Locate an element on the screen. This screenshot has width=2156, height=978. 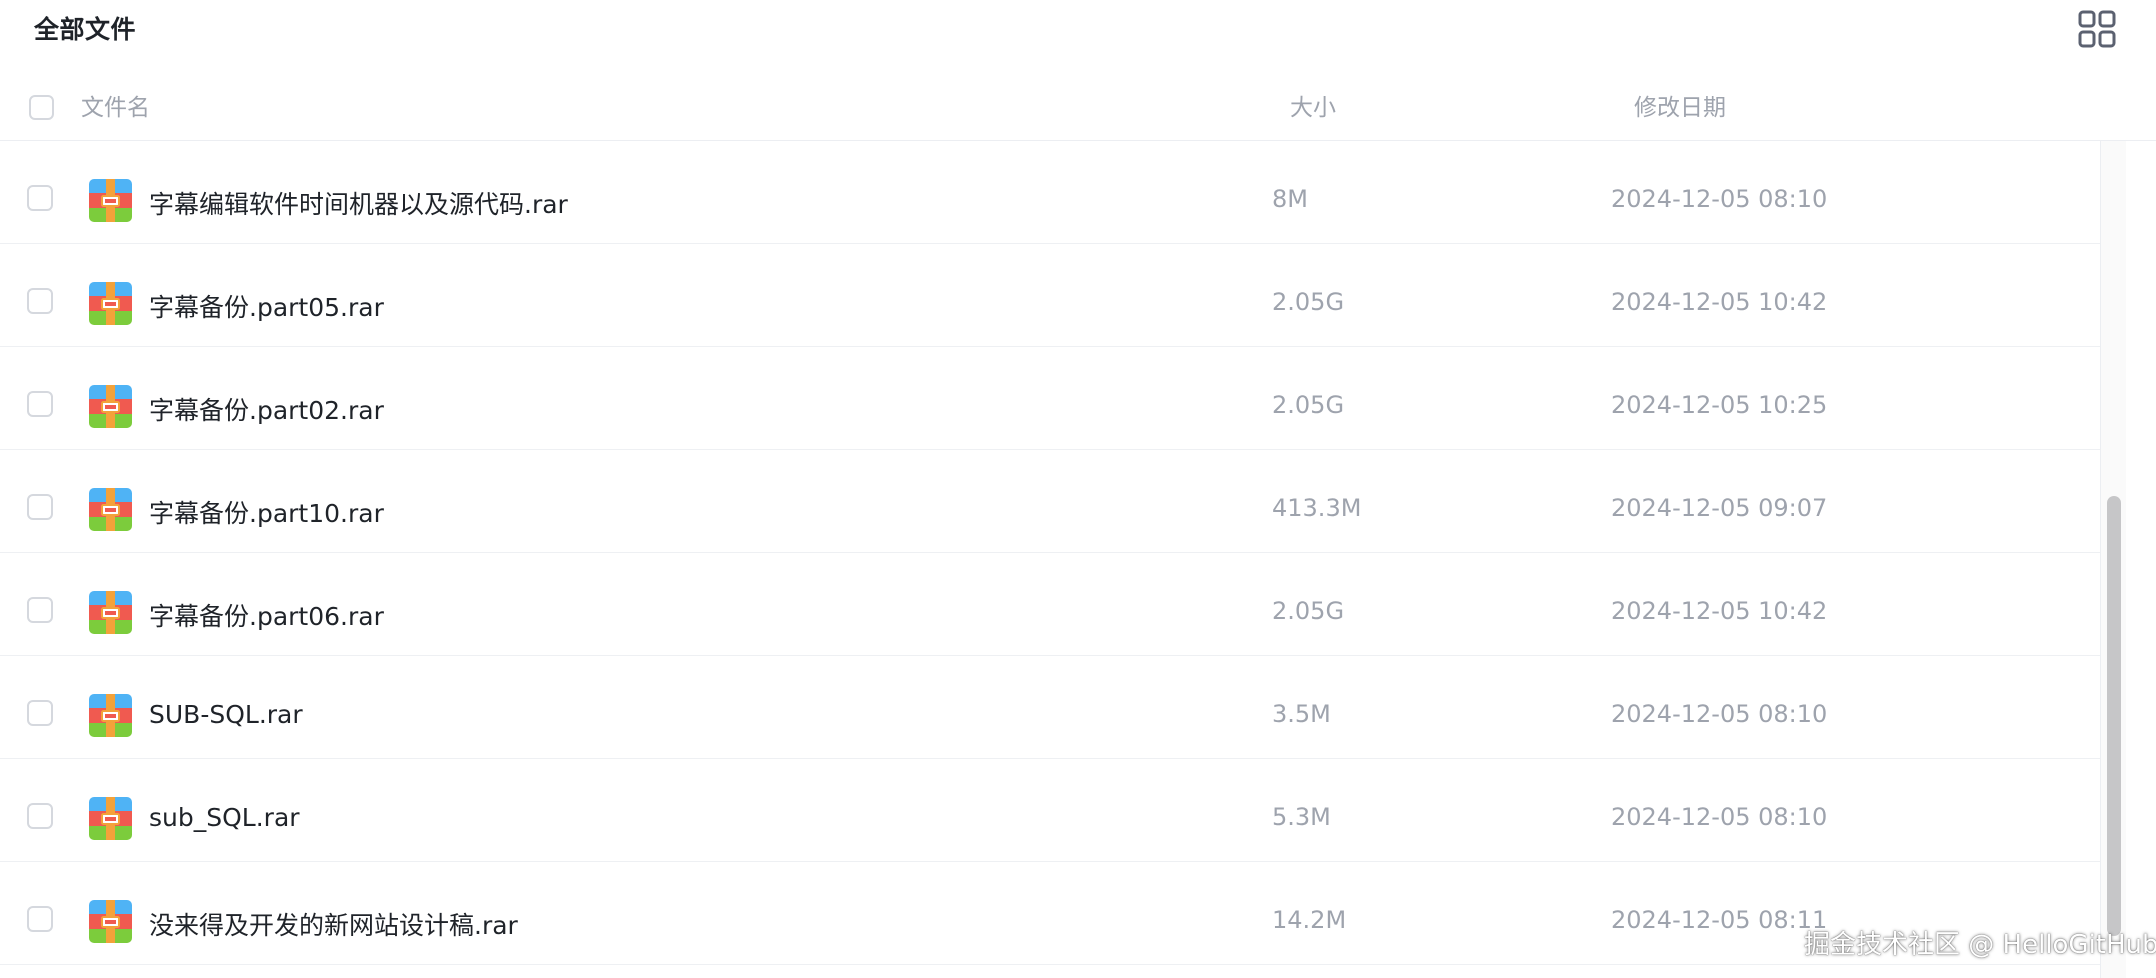
file-name: sub_SQL.rar is located at coordinates (224, 817).